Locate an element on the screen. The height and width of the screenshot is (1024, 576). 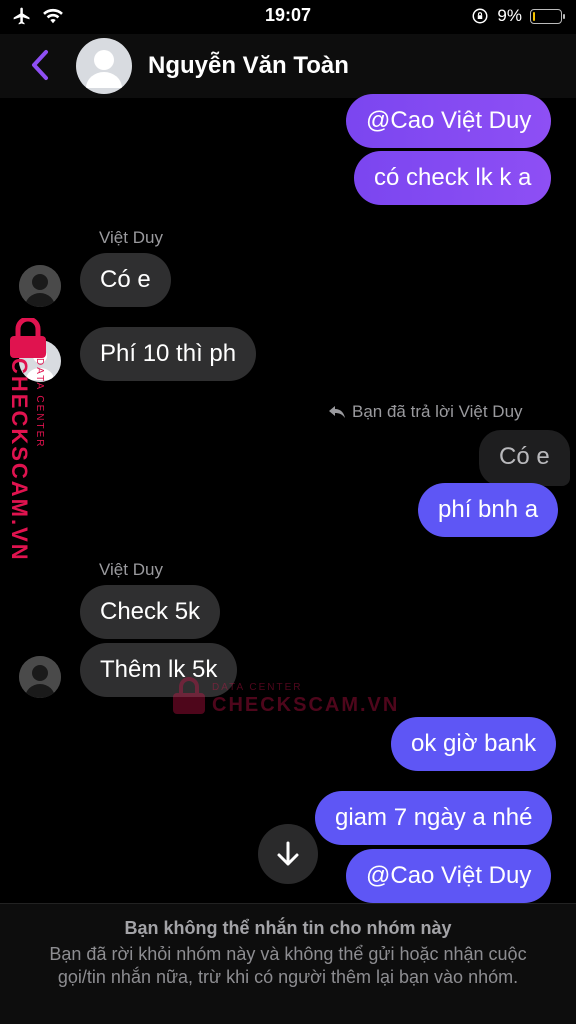
arrow-down-icon is located at coordinates (288, 853).